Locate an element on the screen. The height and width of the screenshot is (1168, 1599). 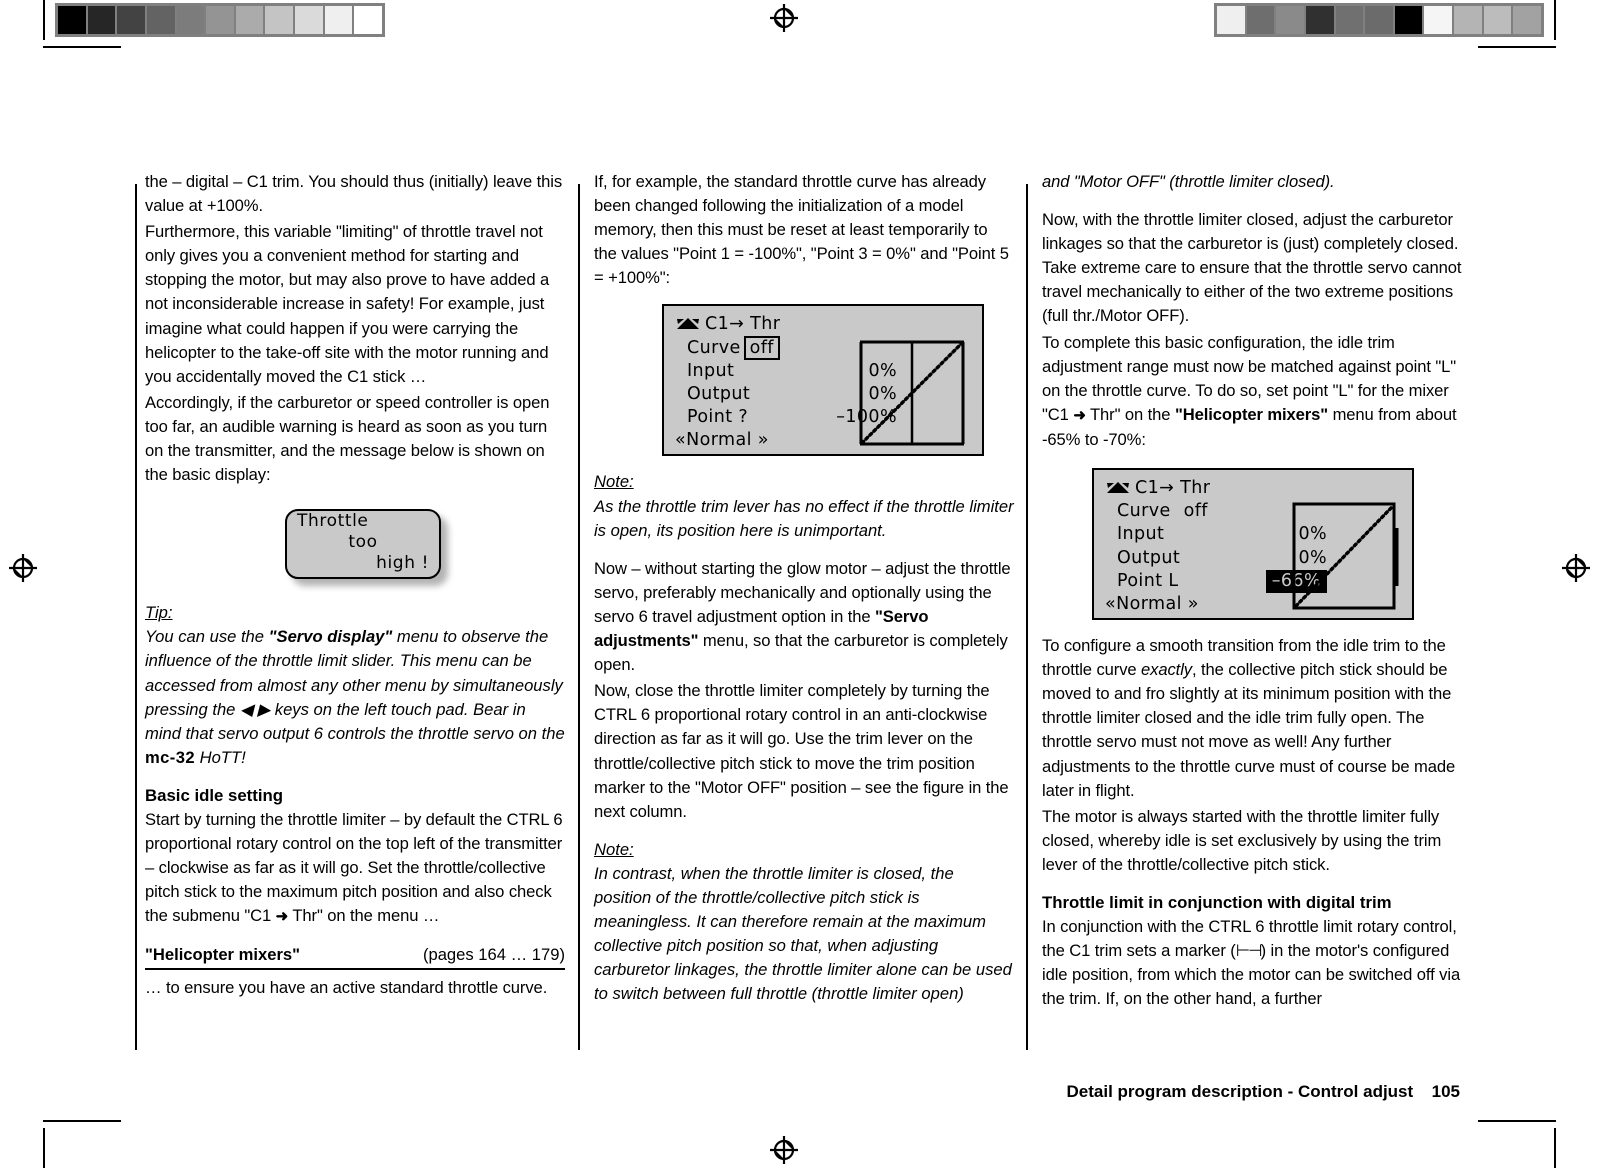
calibration-strip-left is located at coordinates (220, 20).